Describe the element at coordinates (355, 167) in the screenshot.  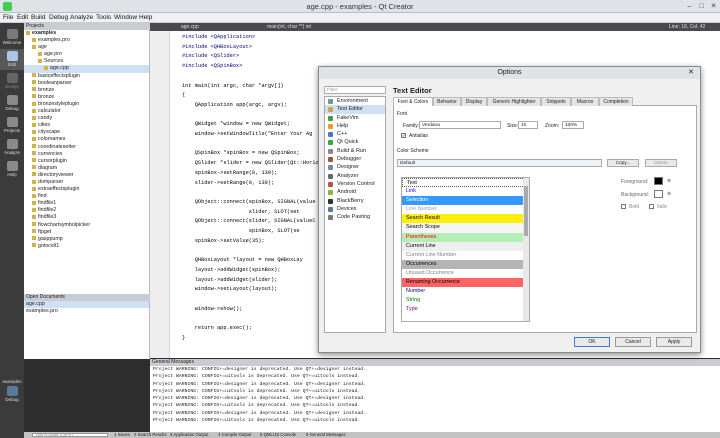
I see `category-item: Designer` at that location.